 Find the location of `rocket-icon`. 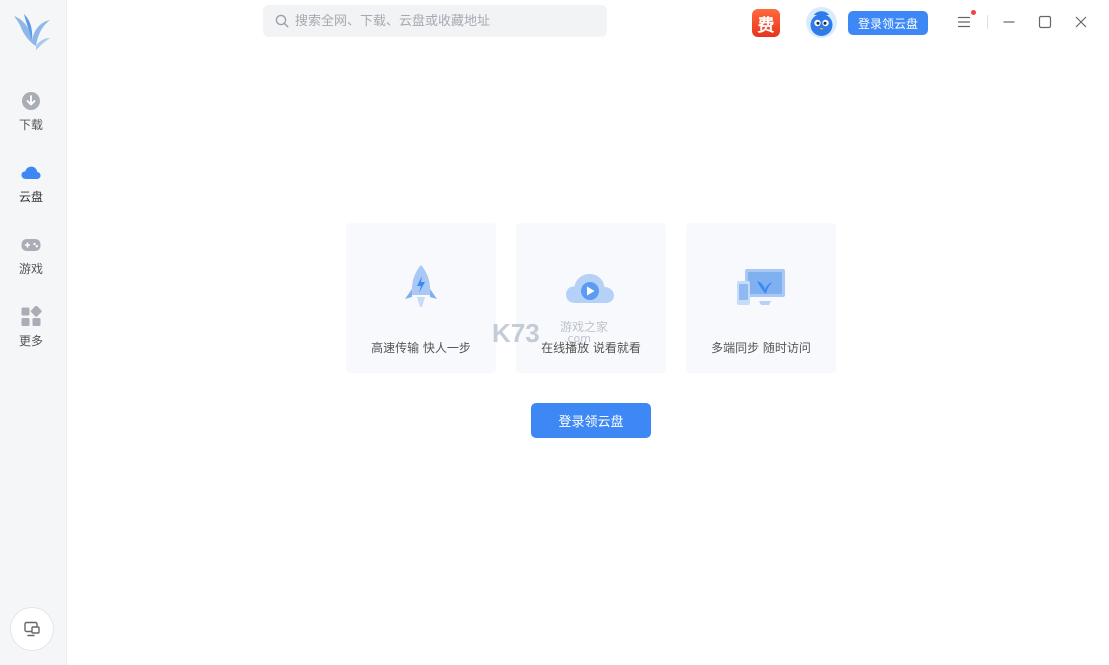

rocket-icon is located at coordinates (421, 286).